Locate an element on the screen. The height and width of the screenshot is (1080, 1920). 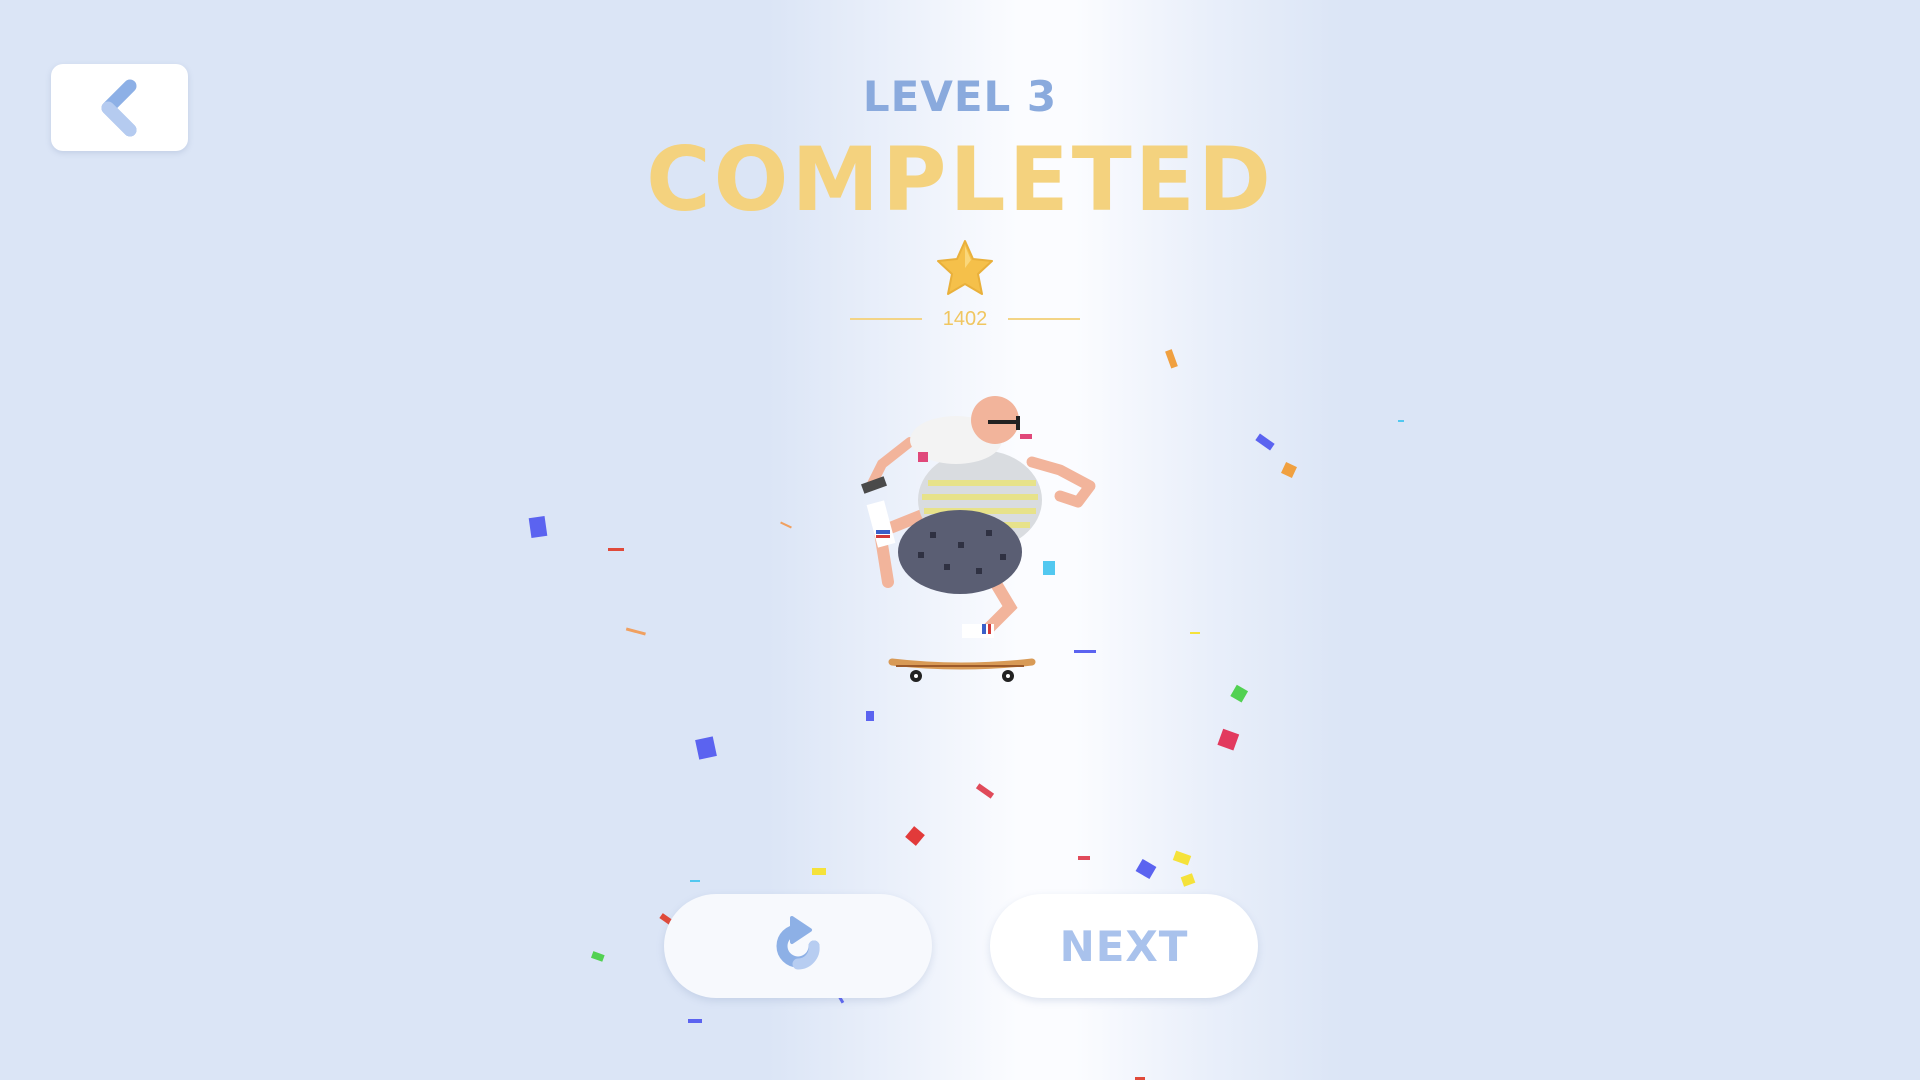
score-divider-right is located at coordinates (1044, 319).